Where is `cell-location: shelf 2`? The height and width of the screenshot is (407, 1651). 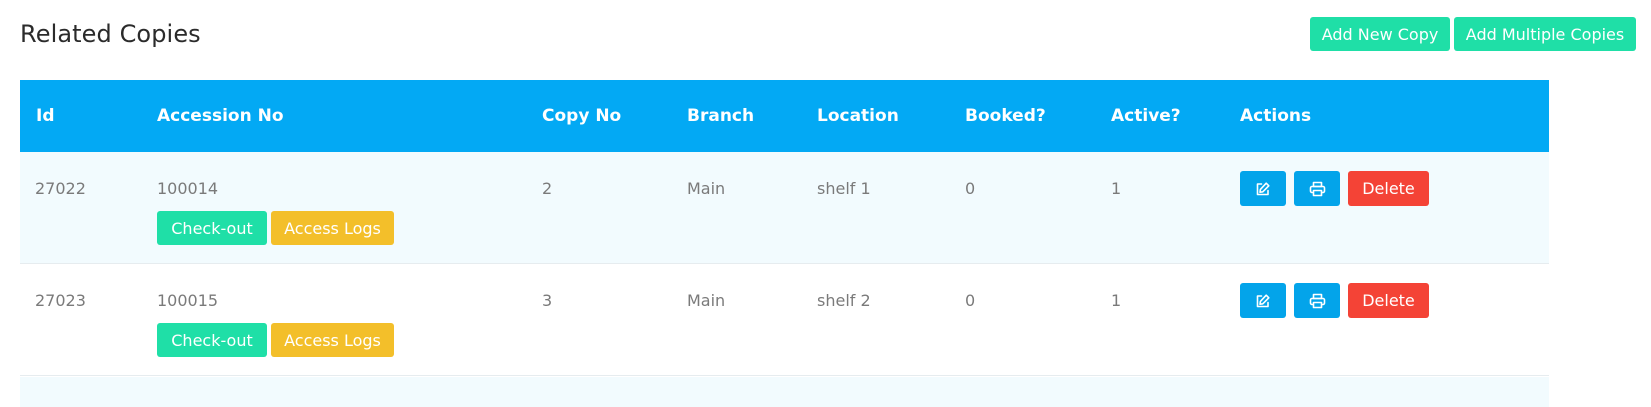 cell-location: shelf 2 is located at coordinates (844, 300).